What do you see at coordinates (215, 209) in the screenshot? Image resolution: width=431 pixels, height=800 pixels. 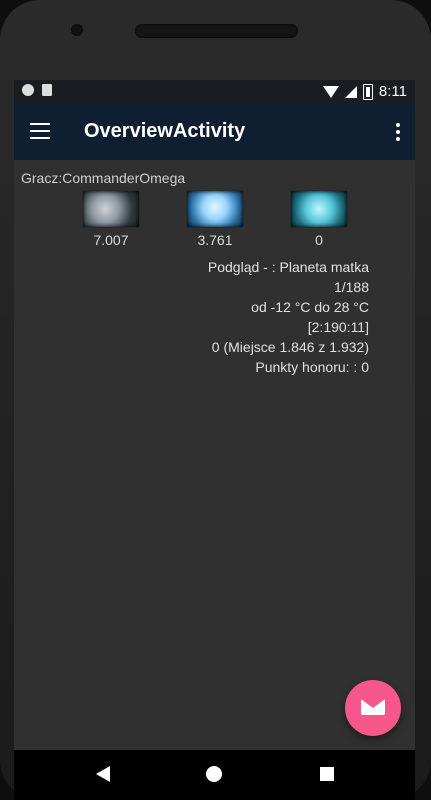 I see `crystal-icon` at bounding box center [215, 209].